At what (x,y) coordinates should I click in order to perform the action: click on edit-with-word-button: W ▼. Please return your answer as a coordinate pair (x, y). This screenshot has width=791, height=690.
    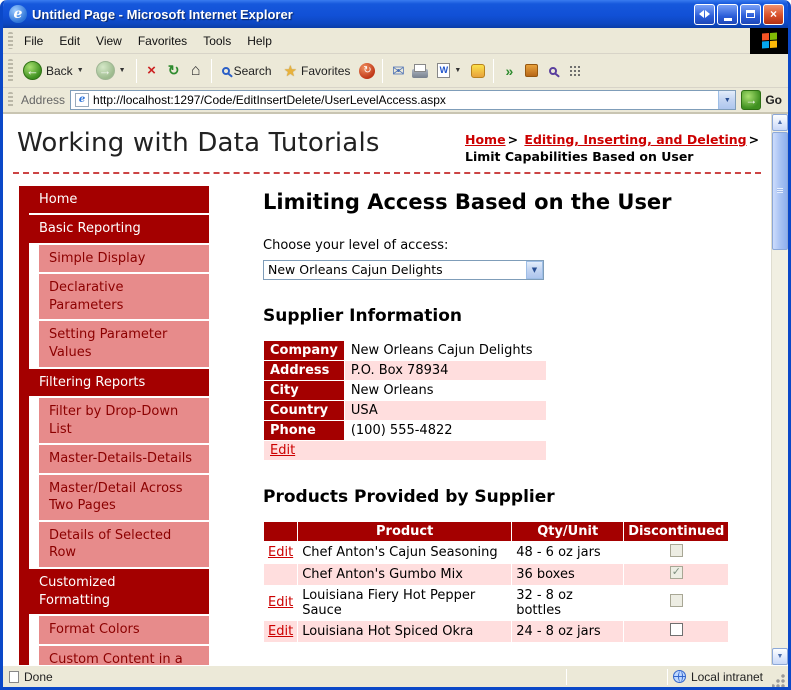
    Looking at the image, I should click on (449, 70).